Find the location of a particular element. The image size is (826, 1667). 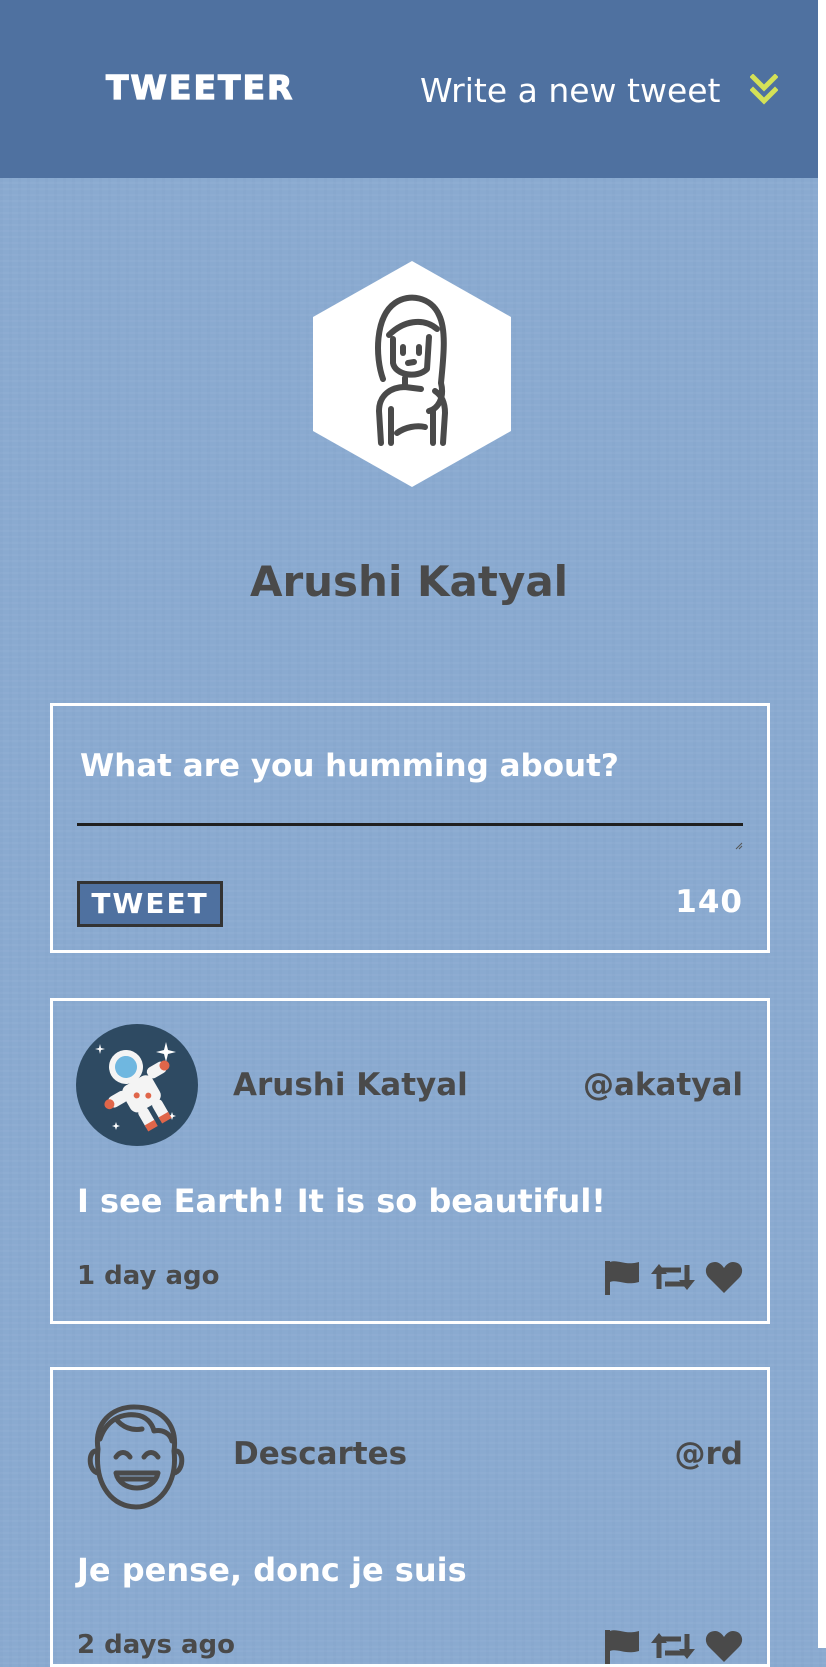

tweet-timestamp: 1 day ago is located at coordinates (148, 1276).